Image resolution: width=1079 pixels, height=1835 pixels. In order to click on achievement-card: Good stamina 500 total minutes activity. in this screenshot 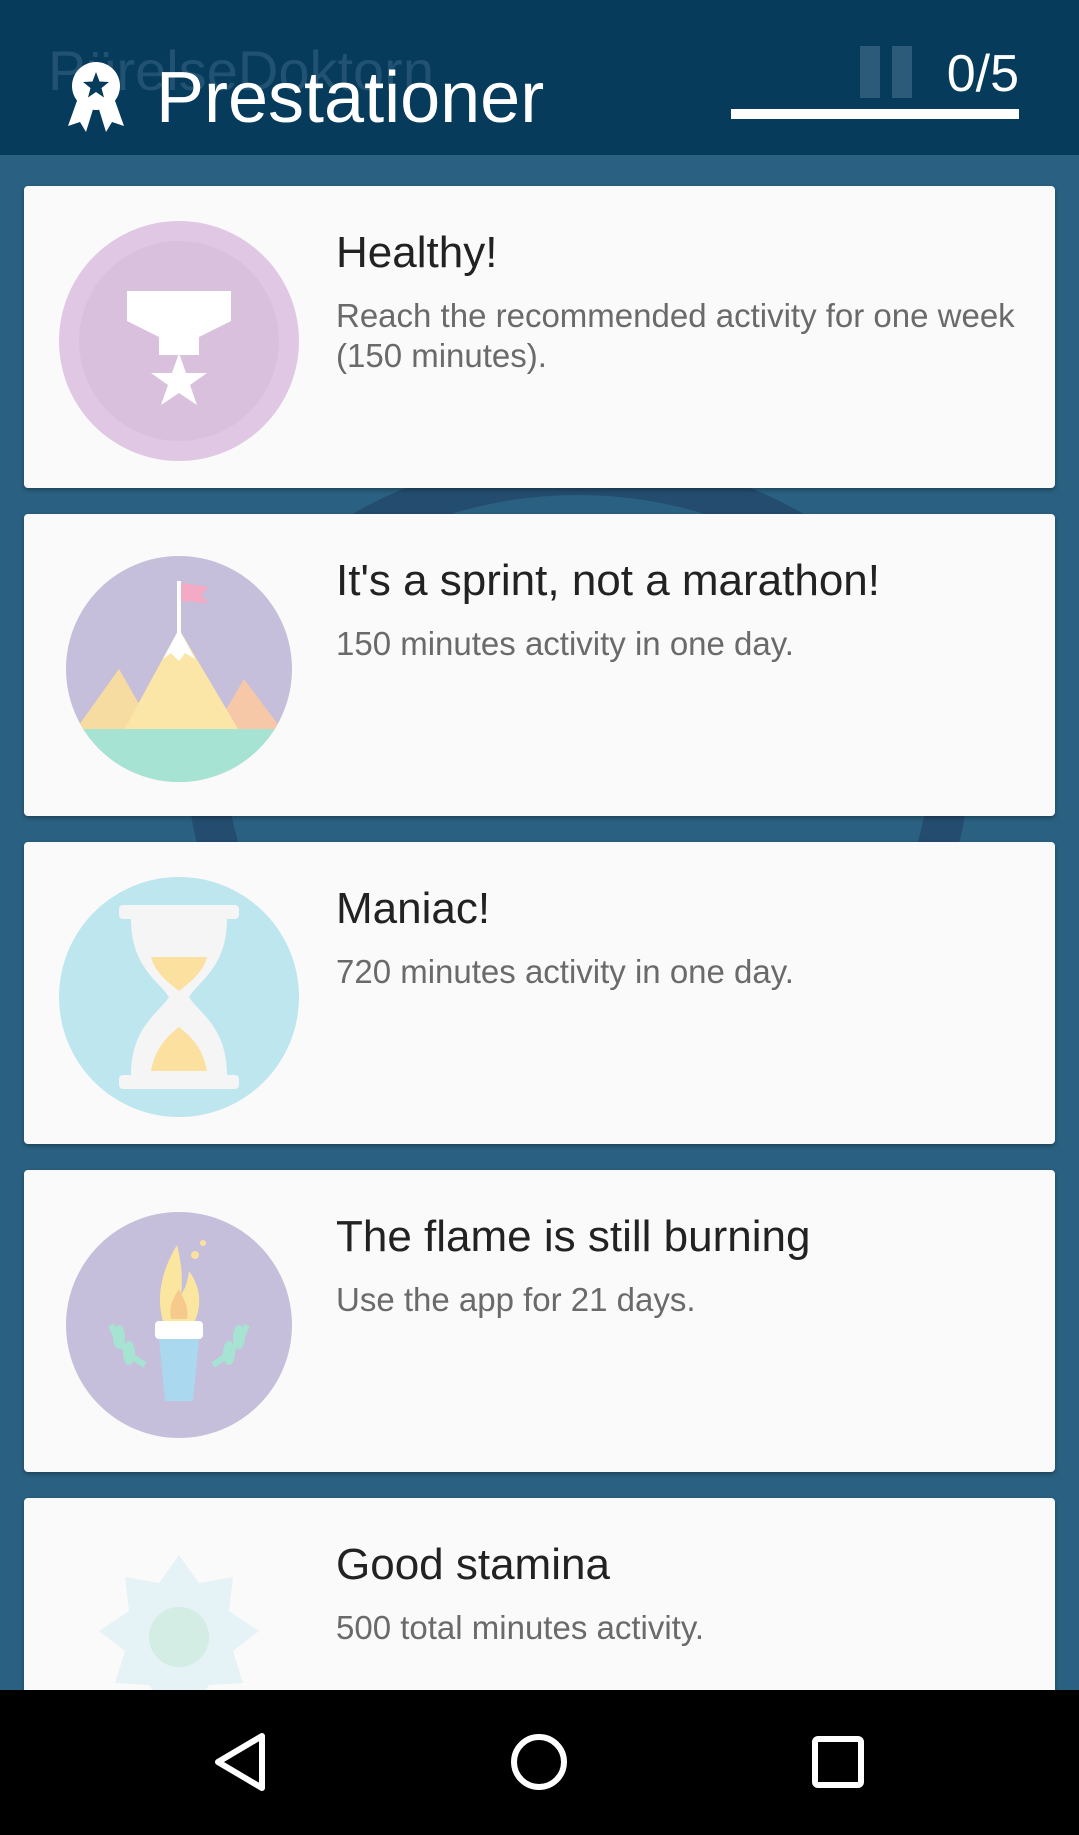, I will do `click(539, 1594)`.